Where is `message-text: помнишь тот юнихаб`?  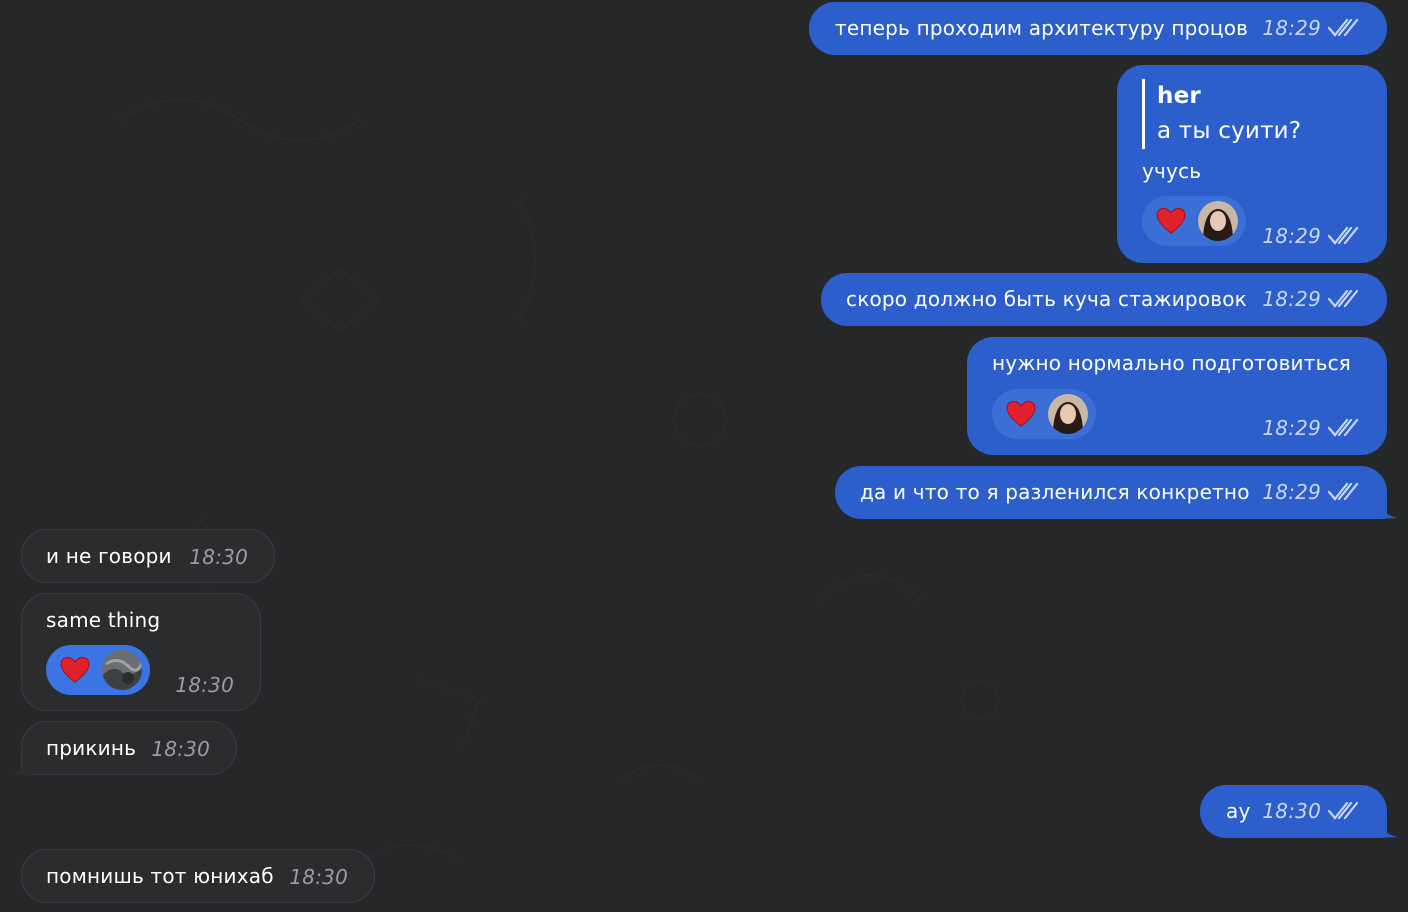 message-text: помнишь тот юнихаб is located at coordinates (160, 876).